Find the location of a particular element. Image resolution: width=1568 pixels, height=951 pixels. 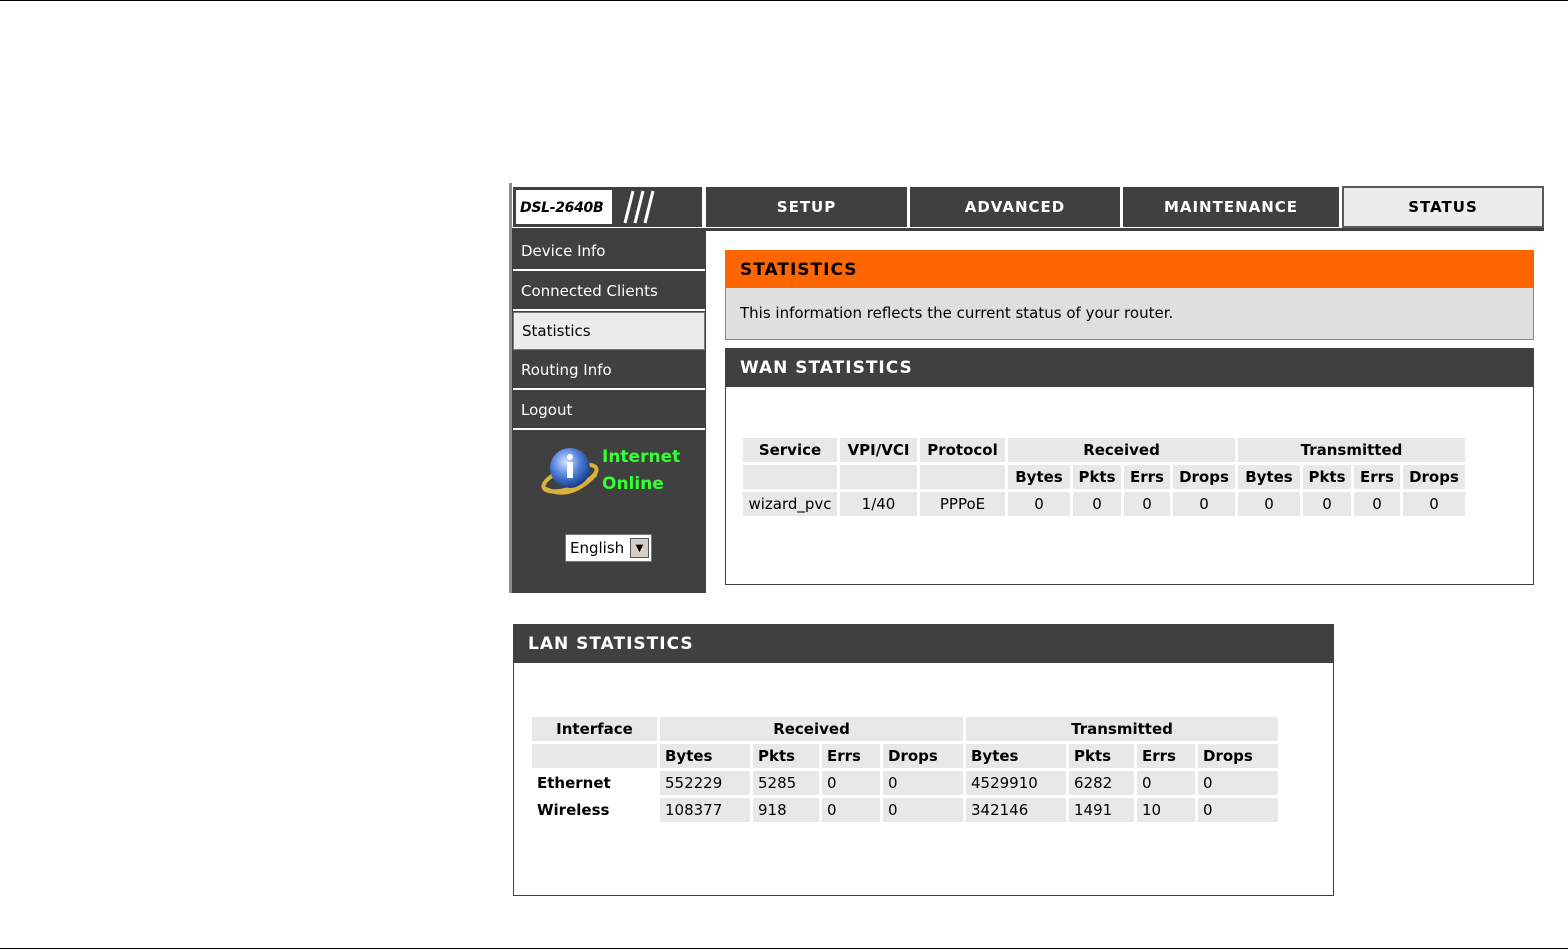

table-row: Wireless 108377 918 0 0 342146 1491 10 0 is located at coordinates (905, 810).